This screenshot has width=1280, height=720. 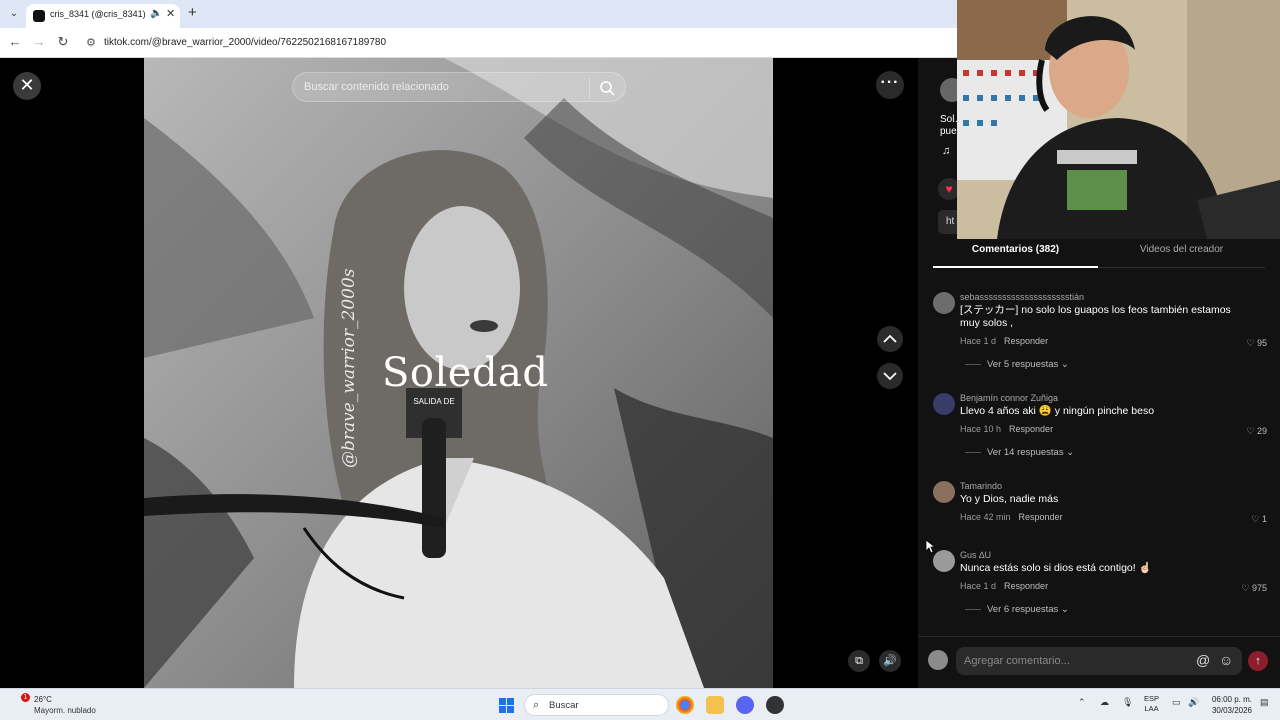 I want to click on comment-username: Gus ∆U, so click(x=975, y=555).